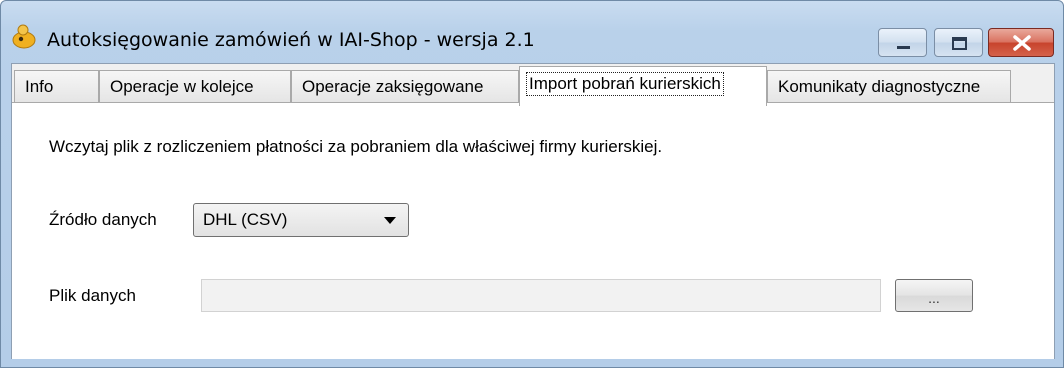  I want to click on tab-label: Operacje zaksięgowane, so click(393, 86).